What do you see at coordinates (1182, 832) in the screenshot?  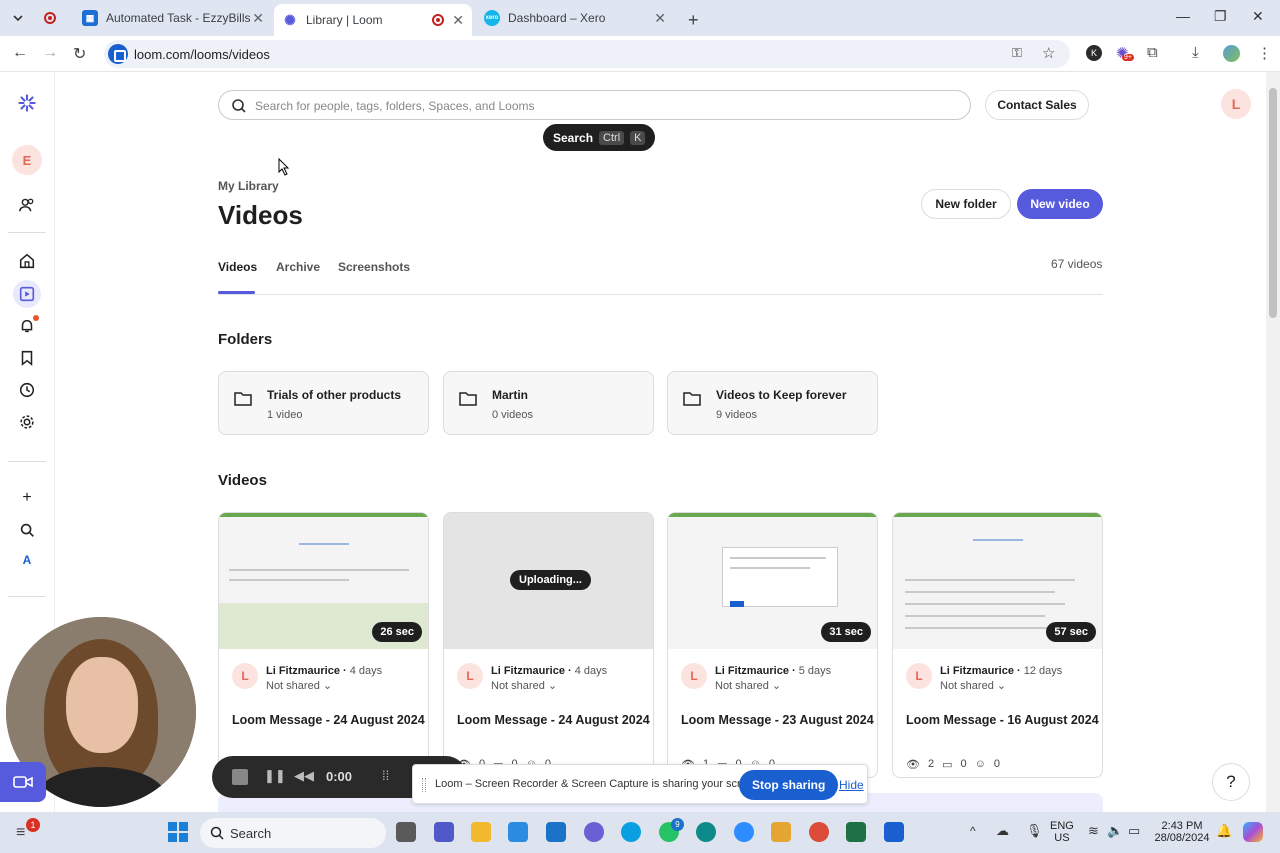 I see `clock: 2:43 PM 28/08/2024` at bounding box center [1182, 832].